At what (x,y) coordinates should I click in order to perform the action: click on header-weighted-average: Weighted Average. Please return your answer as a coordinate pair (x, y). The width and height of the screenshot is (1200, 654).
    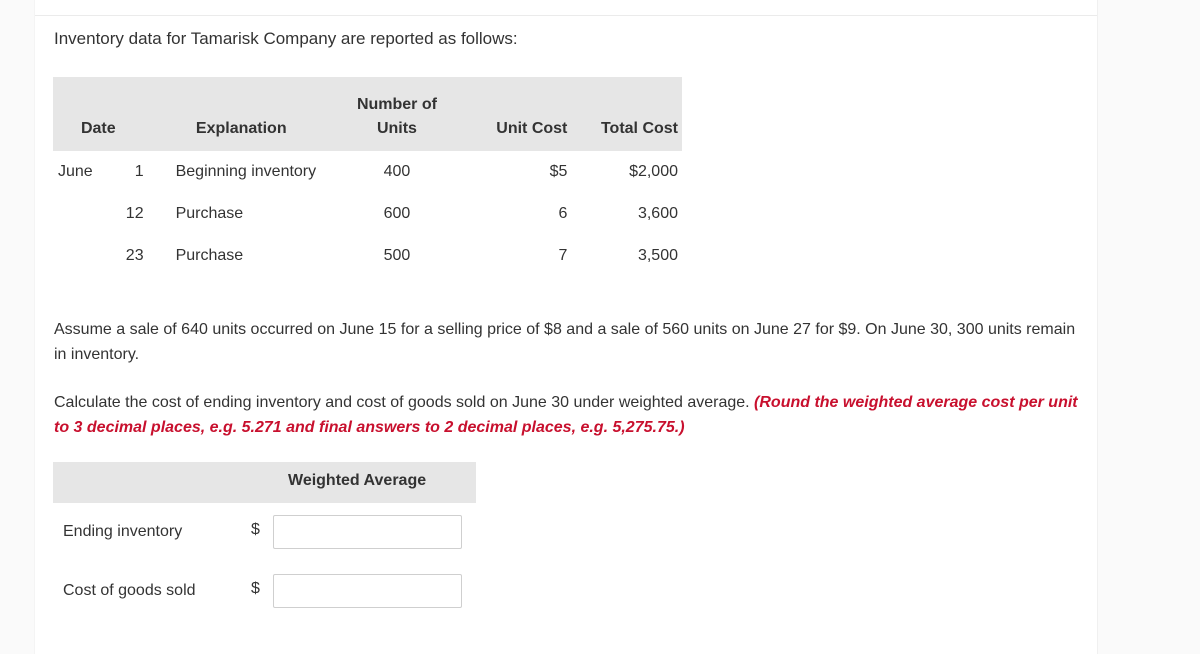
    Looking at the image, I should click on (357, 480).